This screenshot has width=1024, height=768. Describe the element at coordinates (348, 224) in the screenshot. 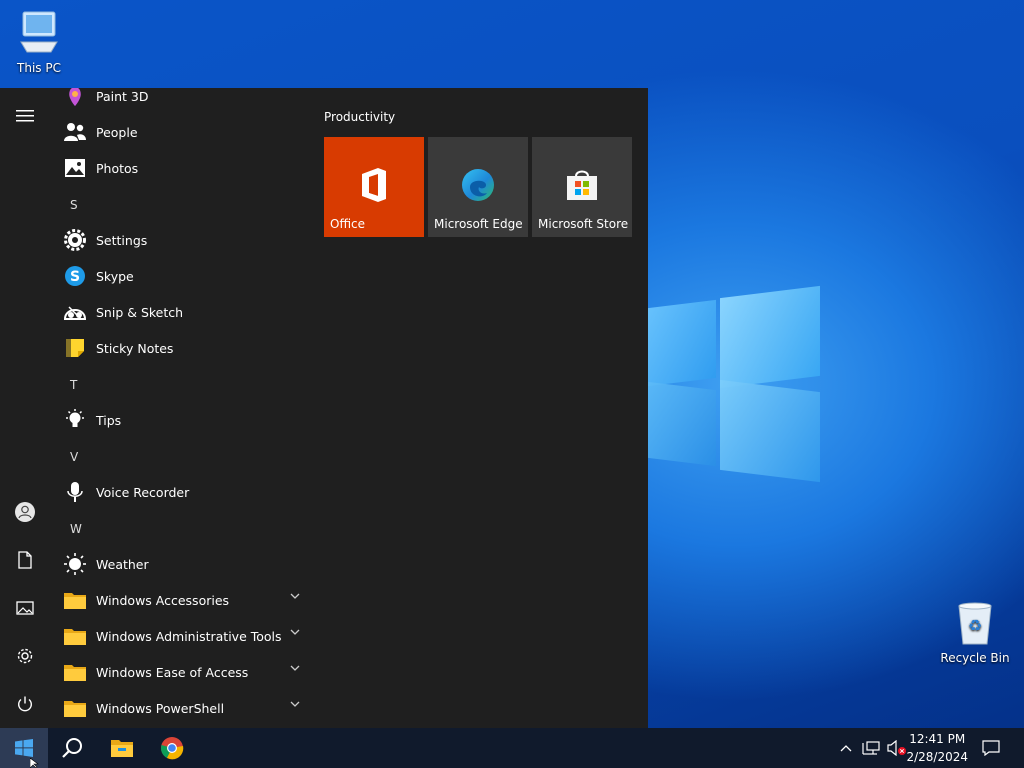

I see `tile-label: Office` at that location.